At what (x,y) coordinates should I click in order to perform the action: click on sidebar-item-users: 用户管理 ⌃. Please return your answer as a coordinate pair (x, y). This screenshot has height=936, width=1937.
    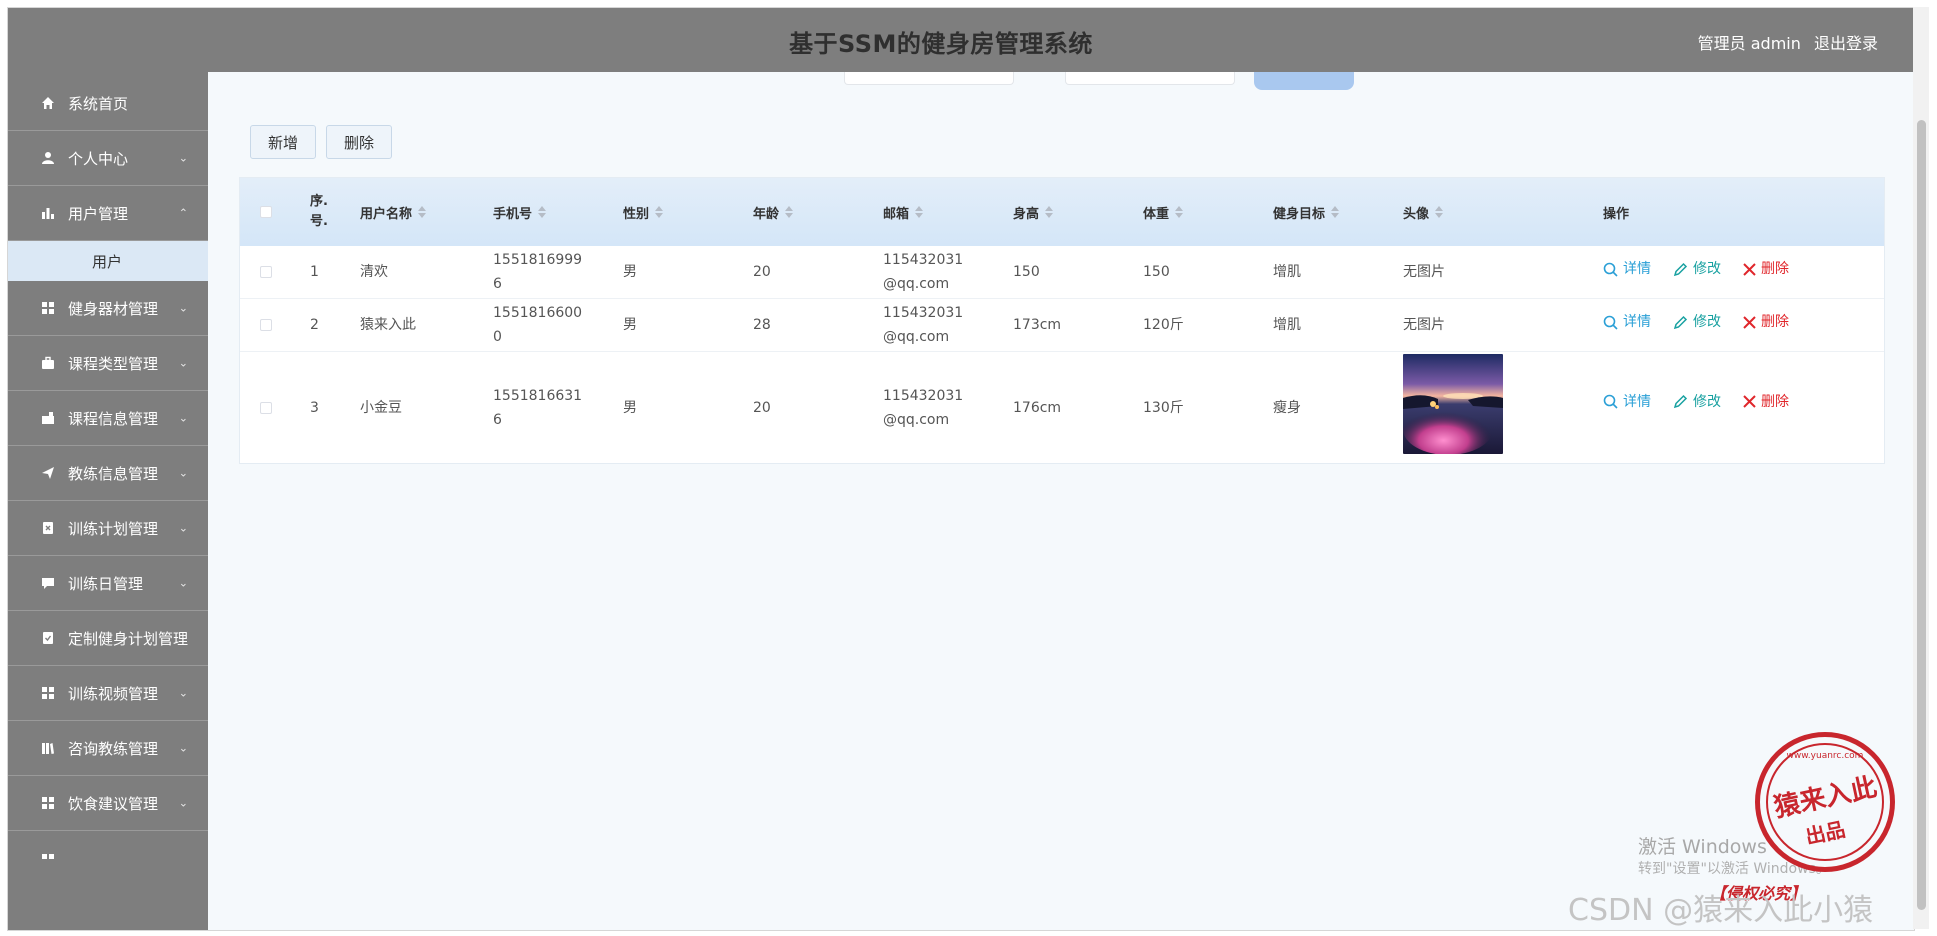
    Looking at the image, I should click on (108, 213).